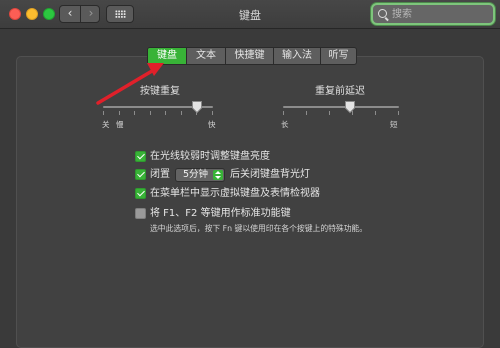 The width and height of the screenshot is (500, 348). What do you see at coordinates (235, 193) in the screenshot?
I see `show-viewers-label: 在菜单栏中显示虚拟键盘及表情检视器` at bounding box center [235, 193].